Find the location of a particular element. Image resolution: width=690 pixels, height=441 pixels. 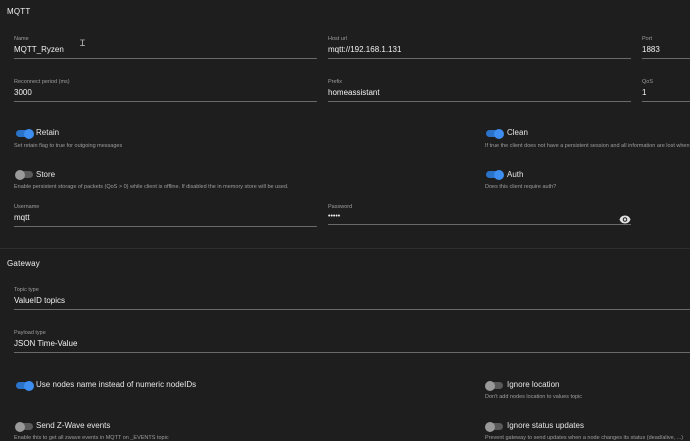

qos-underline is located at coordinates (666, 101).